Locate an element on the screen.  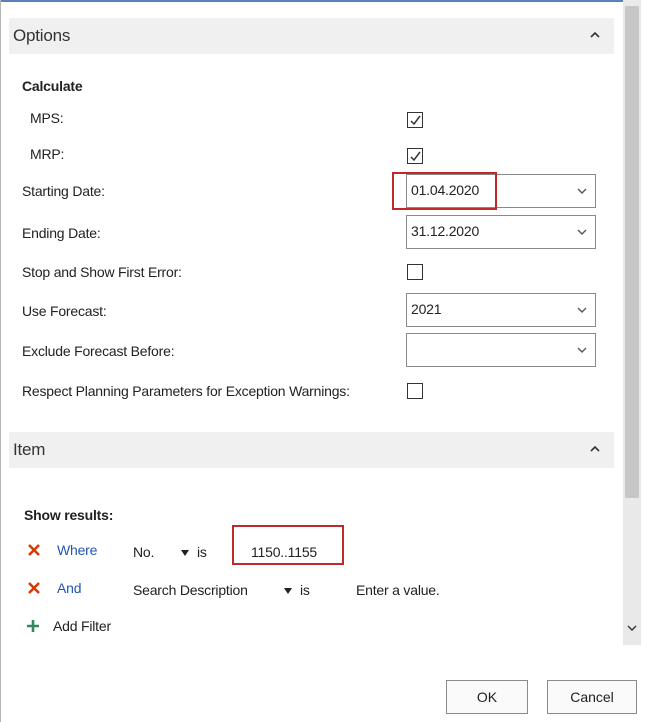
collapse-options-icon is located at coordinates (595, 35).